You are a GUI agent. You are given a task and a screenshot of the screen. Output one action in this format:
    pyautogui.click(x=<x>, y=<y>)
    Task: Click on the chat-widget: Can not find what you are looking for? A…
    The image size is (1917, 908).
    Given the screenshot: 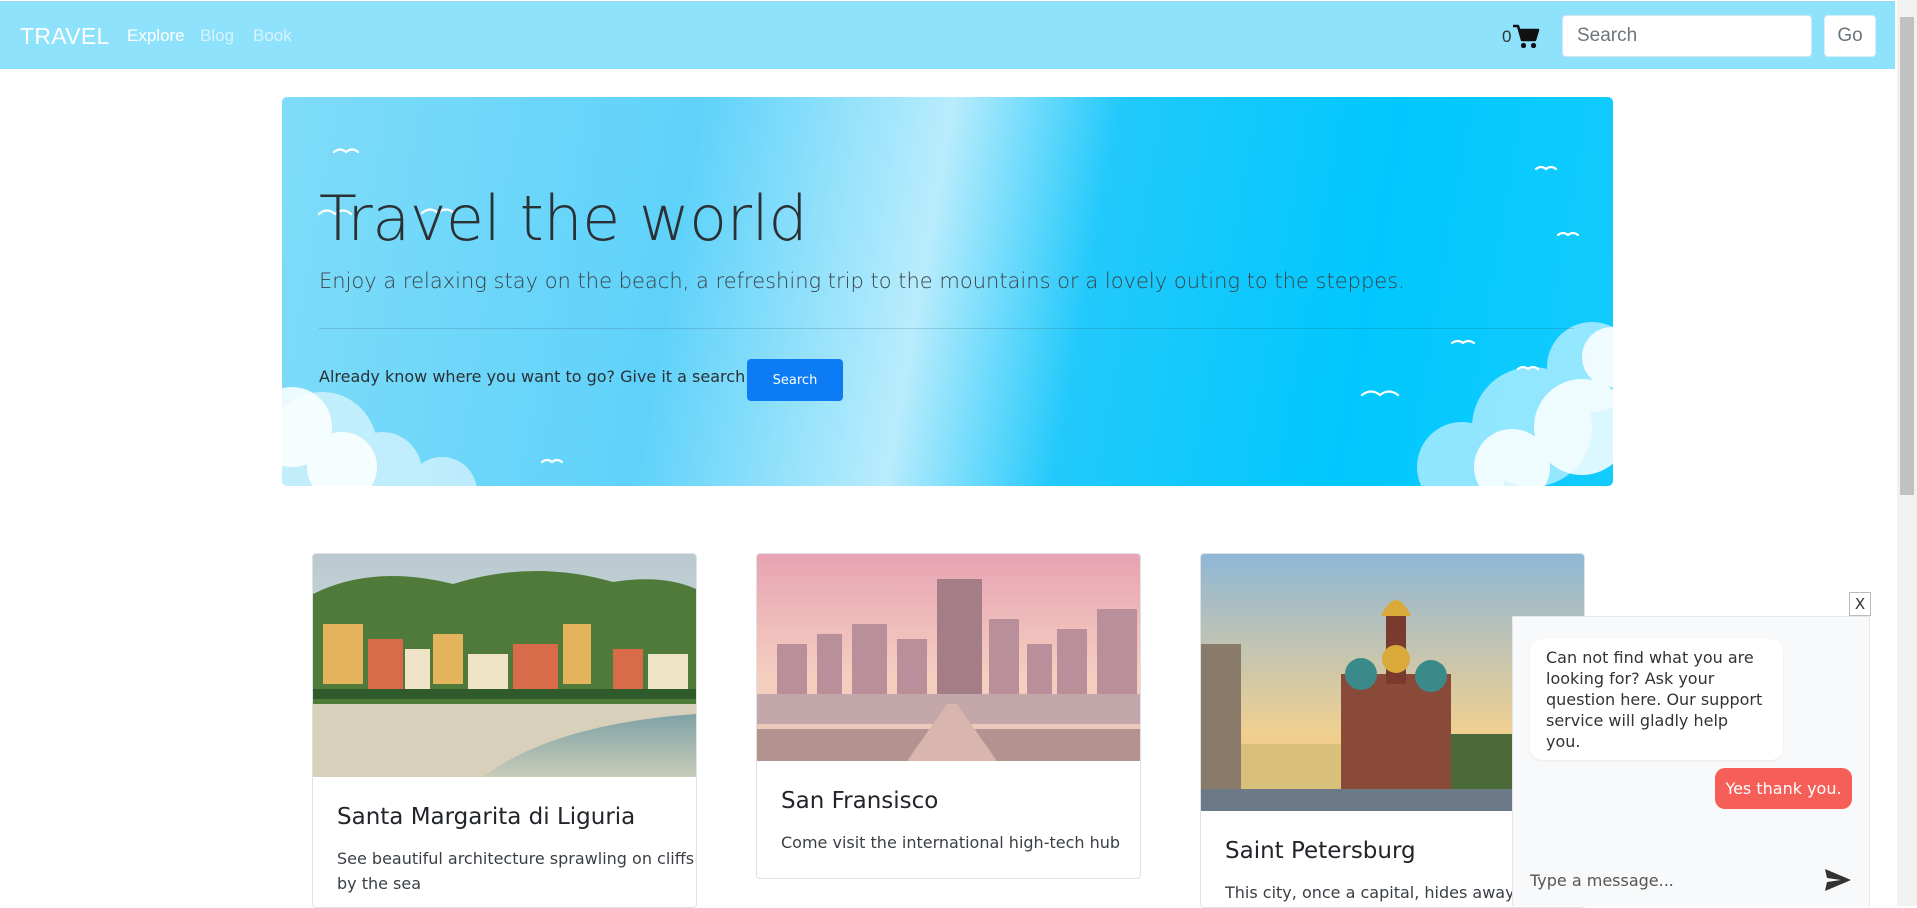 What is the action you would take?
    pyautogui.click(x=1691, y=761)
    